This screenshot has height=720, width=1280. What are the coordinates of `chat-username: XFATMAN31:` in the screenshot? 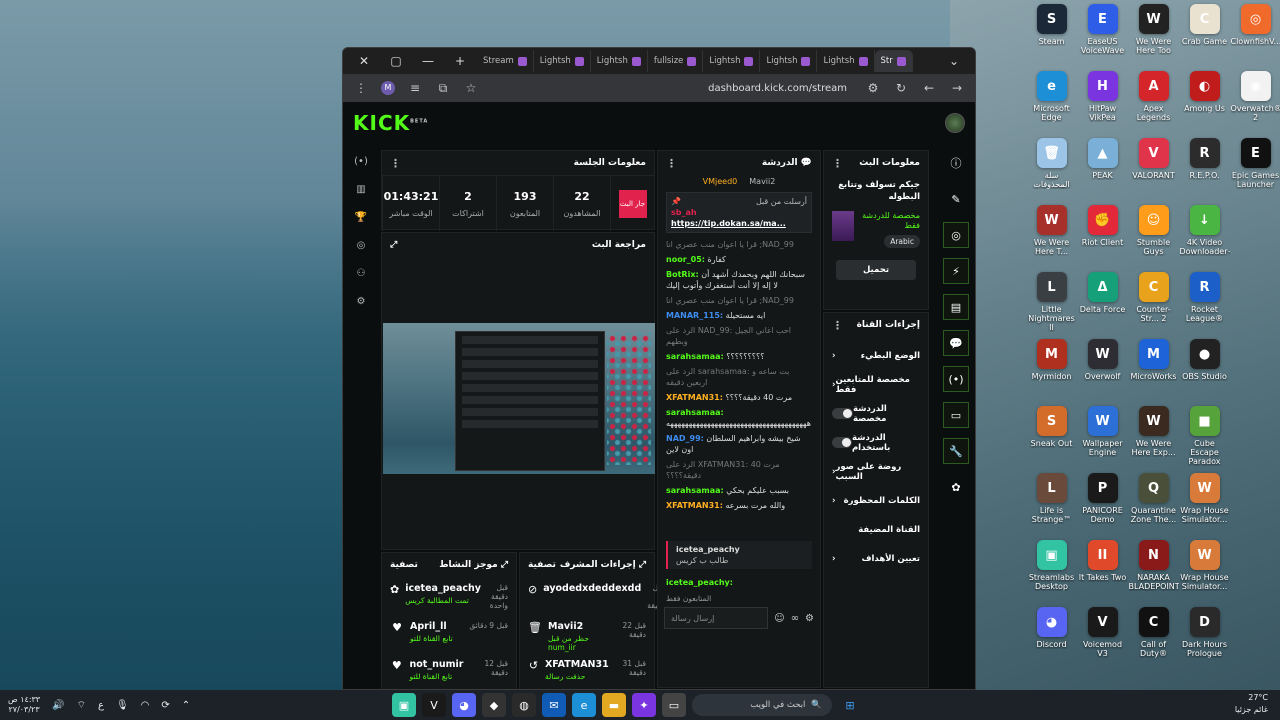 It's located at (694, 397).